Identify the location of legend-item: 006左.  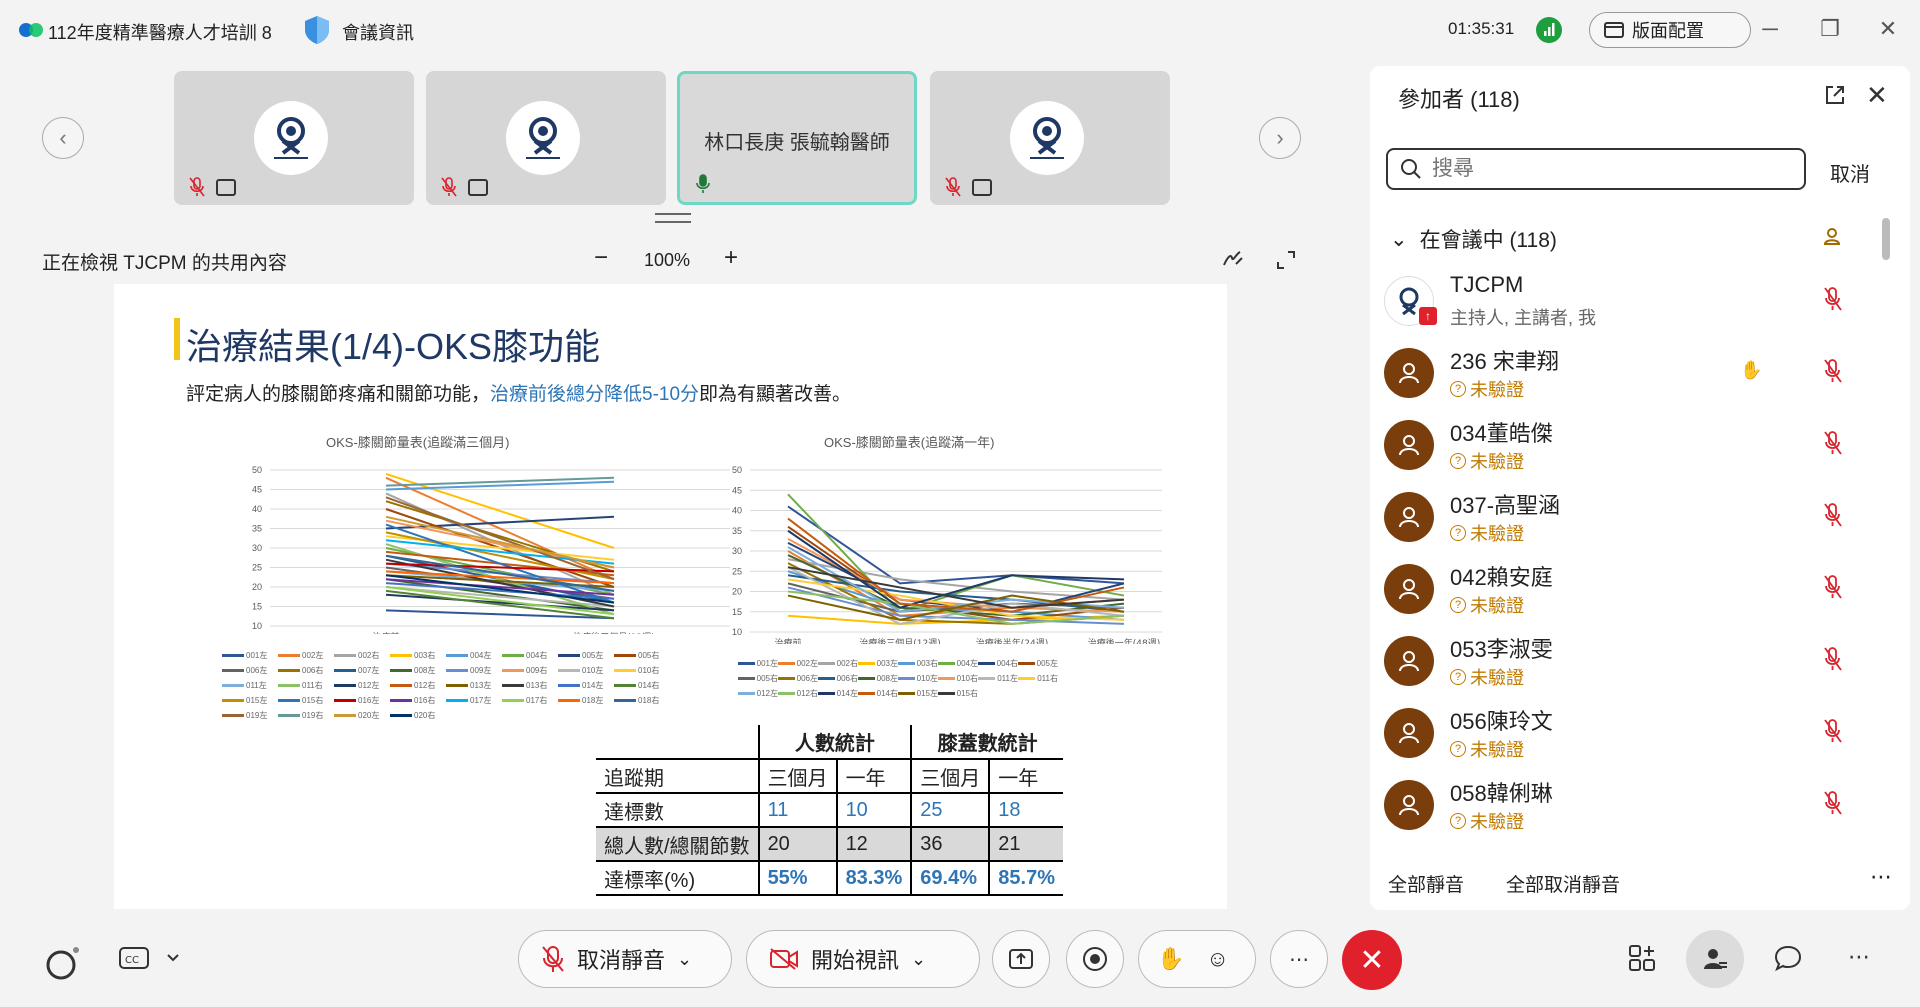
(250, 670).